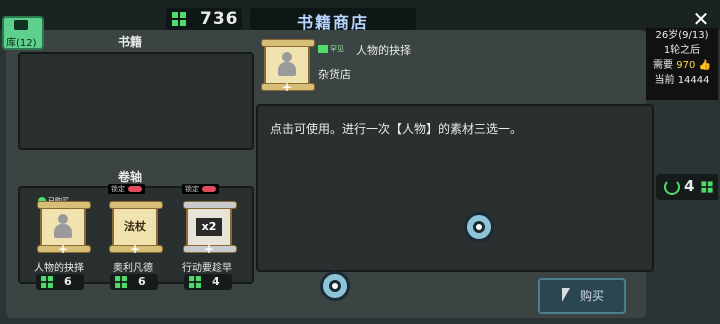  What do you see at coordinates (693, 80) in the screenshot?
I see `current-value: 14444` at bounding box center [693, 80].